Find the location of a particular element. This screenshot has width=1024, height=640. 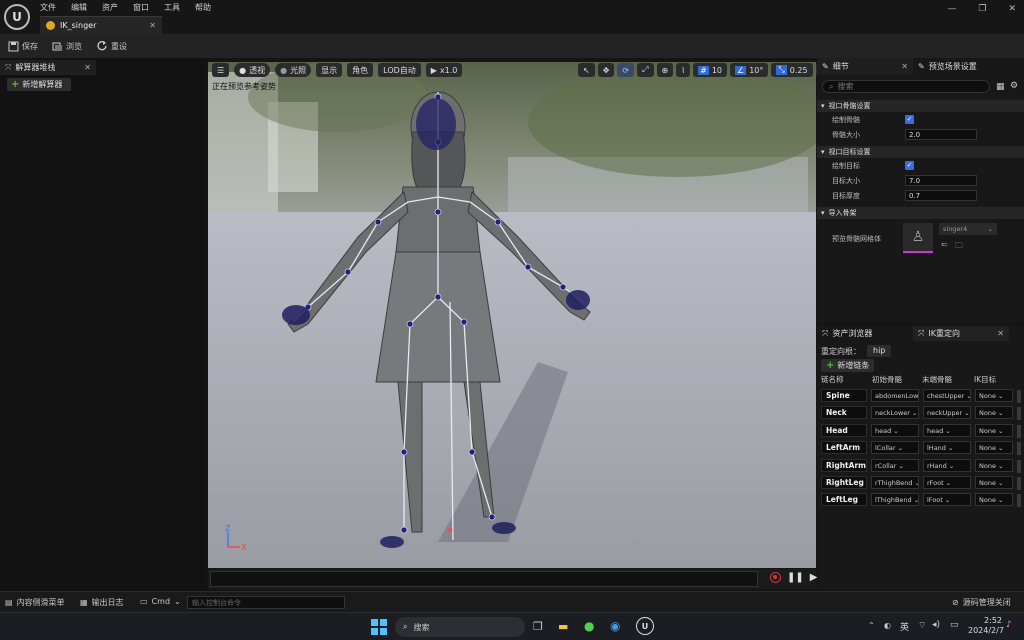

reset-button: 重设 is located at coordinates (111, 46).